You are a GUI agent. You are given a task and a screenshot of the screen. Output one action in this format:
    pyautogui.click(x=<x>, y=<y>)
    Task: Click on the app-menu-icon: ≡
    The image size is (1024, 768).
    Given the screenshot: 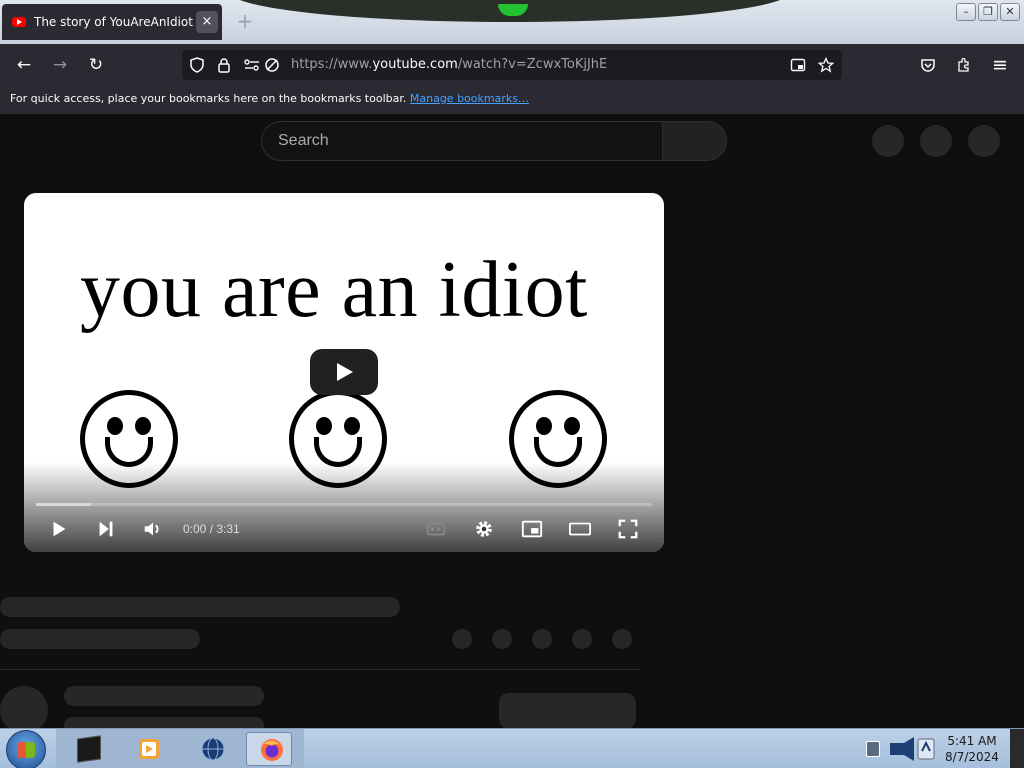 What is the action you would take?
    pyautogui.click(x=1000, y=65)
    